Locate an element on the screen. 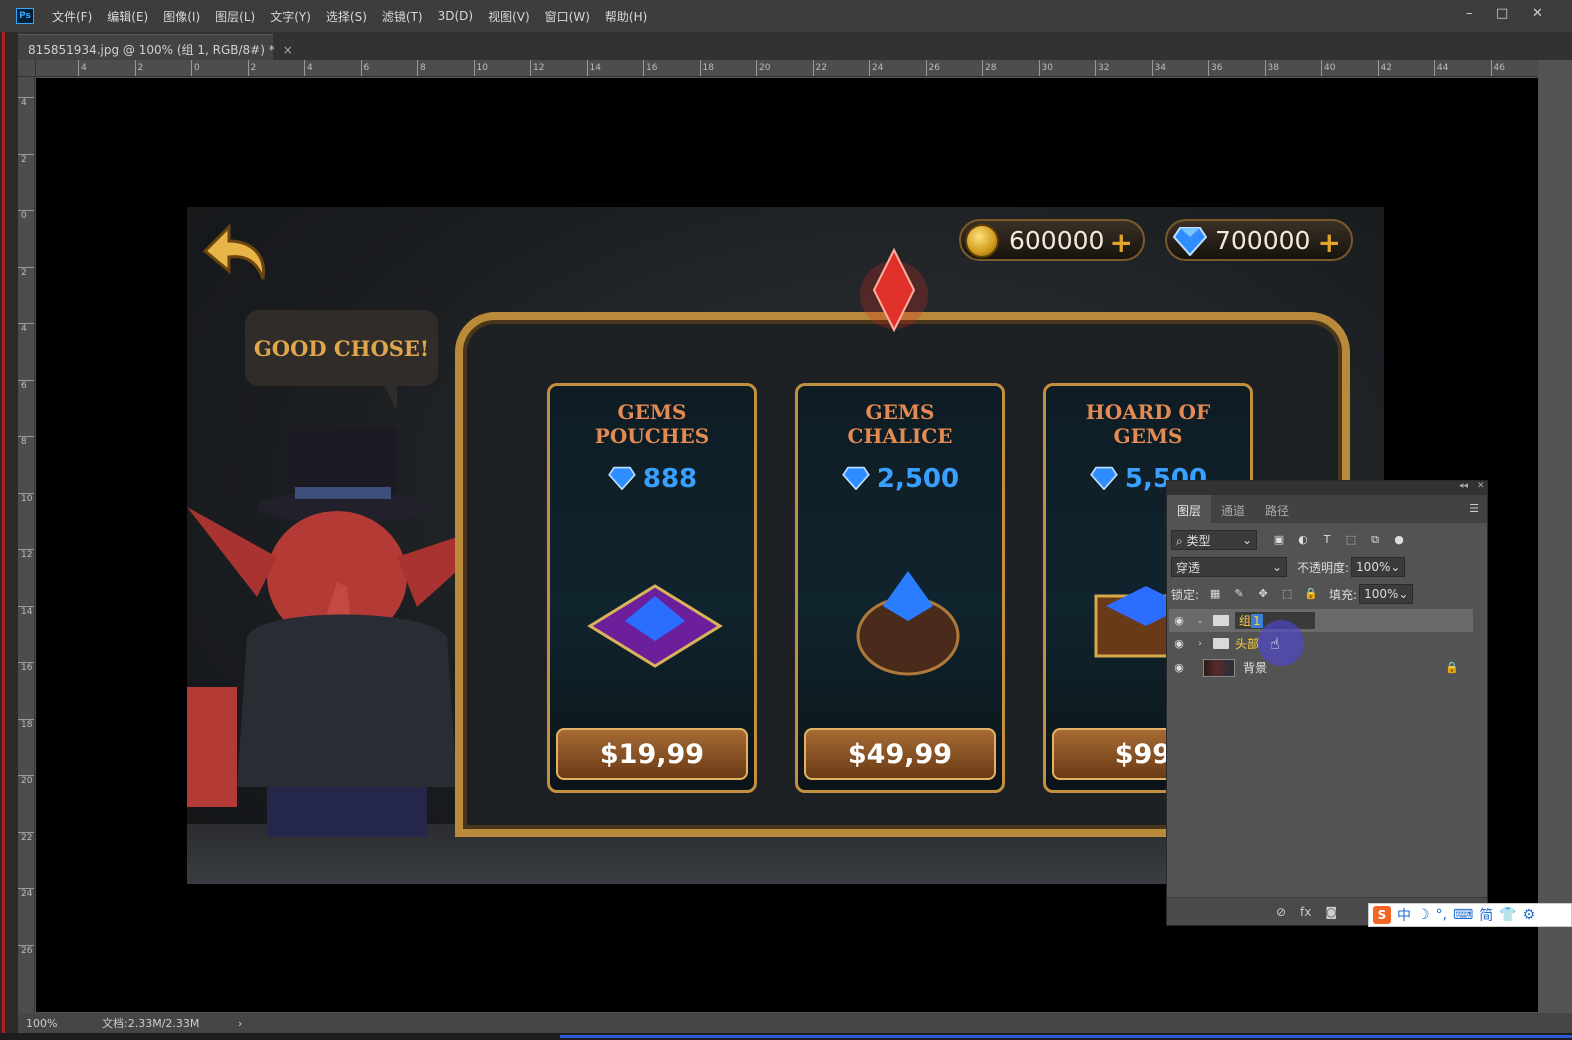 This screenshot has height=1040, width=1572. card-title: GEMS CHALICE is located at coordinates (900, 424).